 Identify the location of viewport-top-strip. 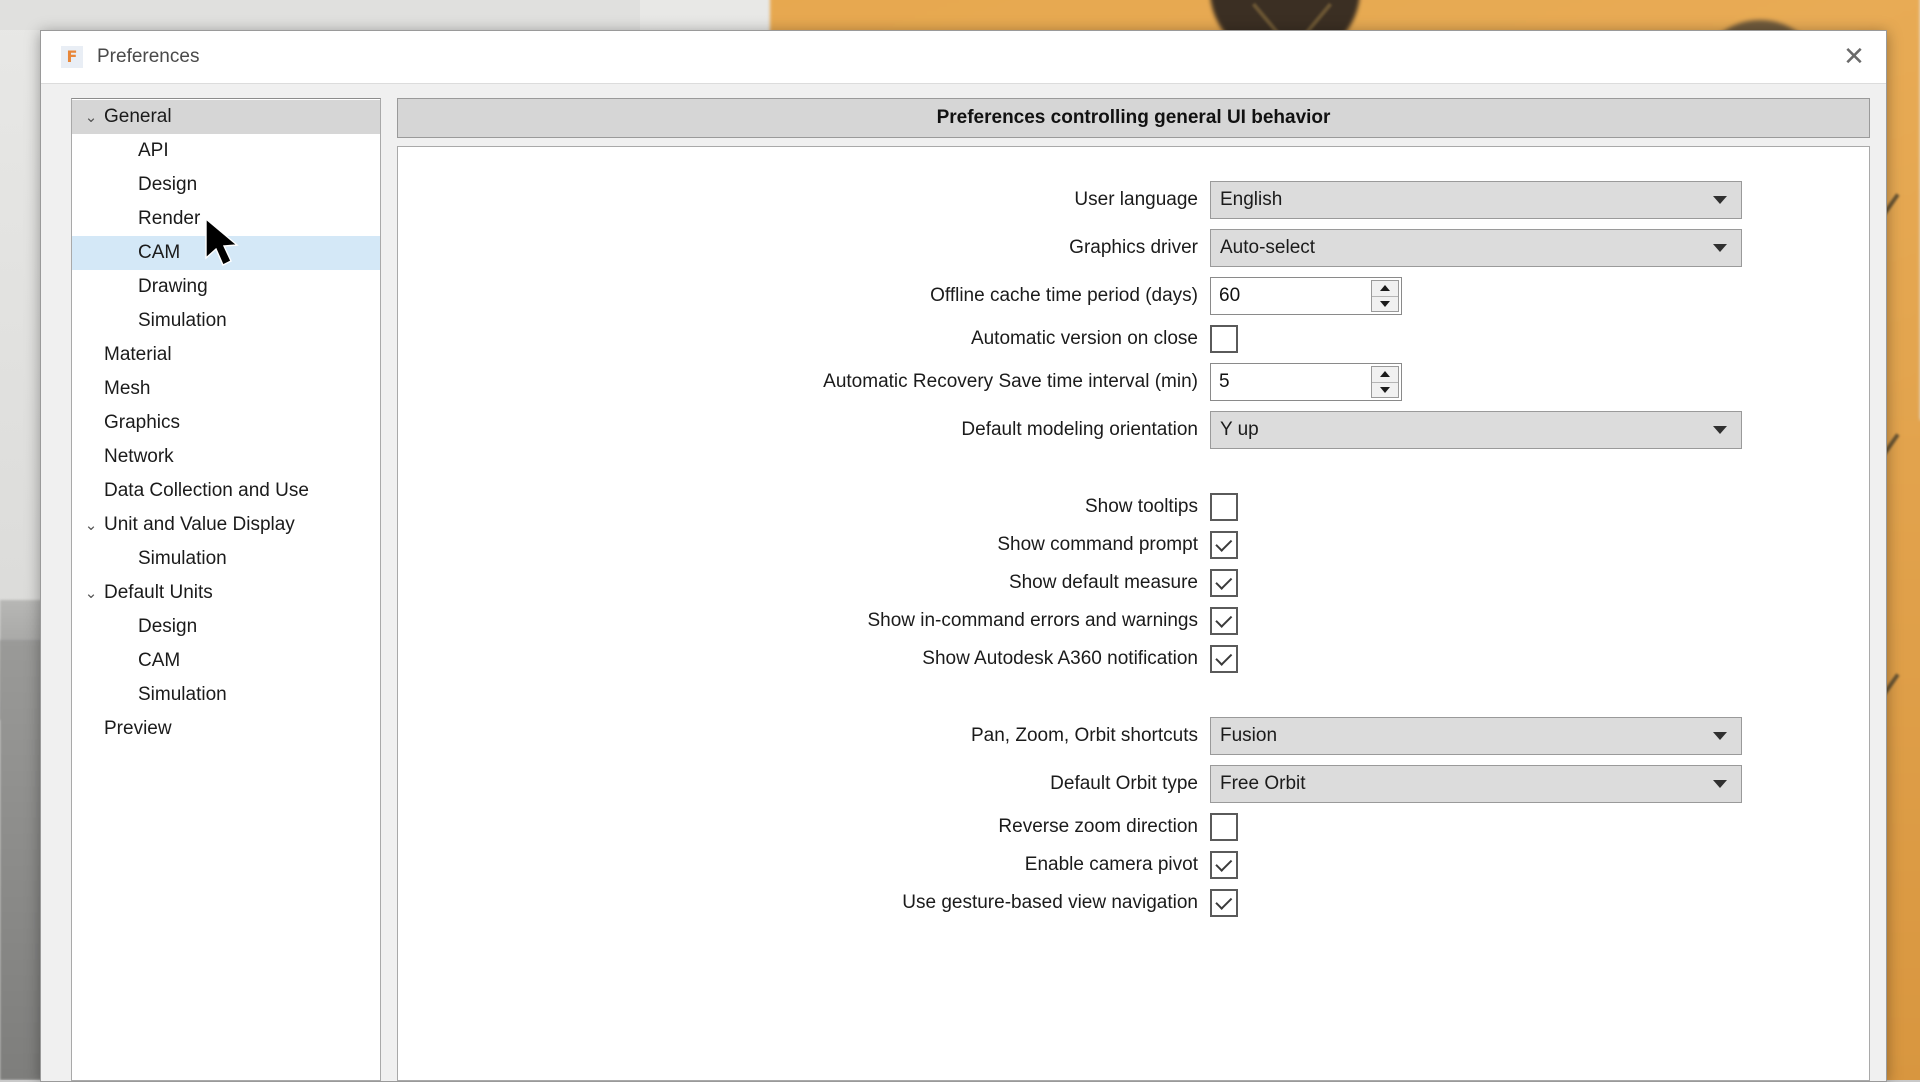
(320, 15).